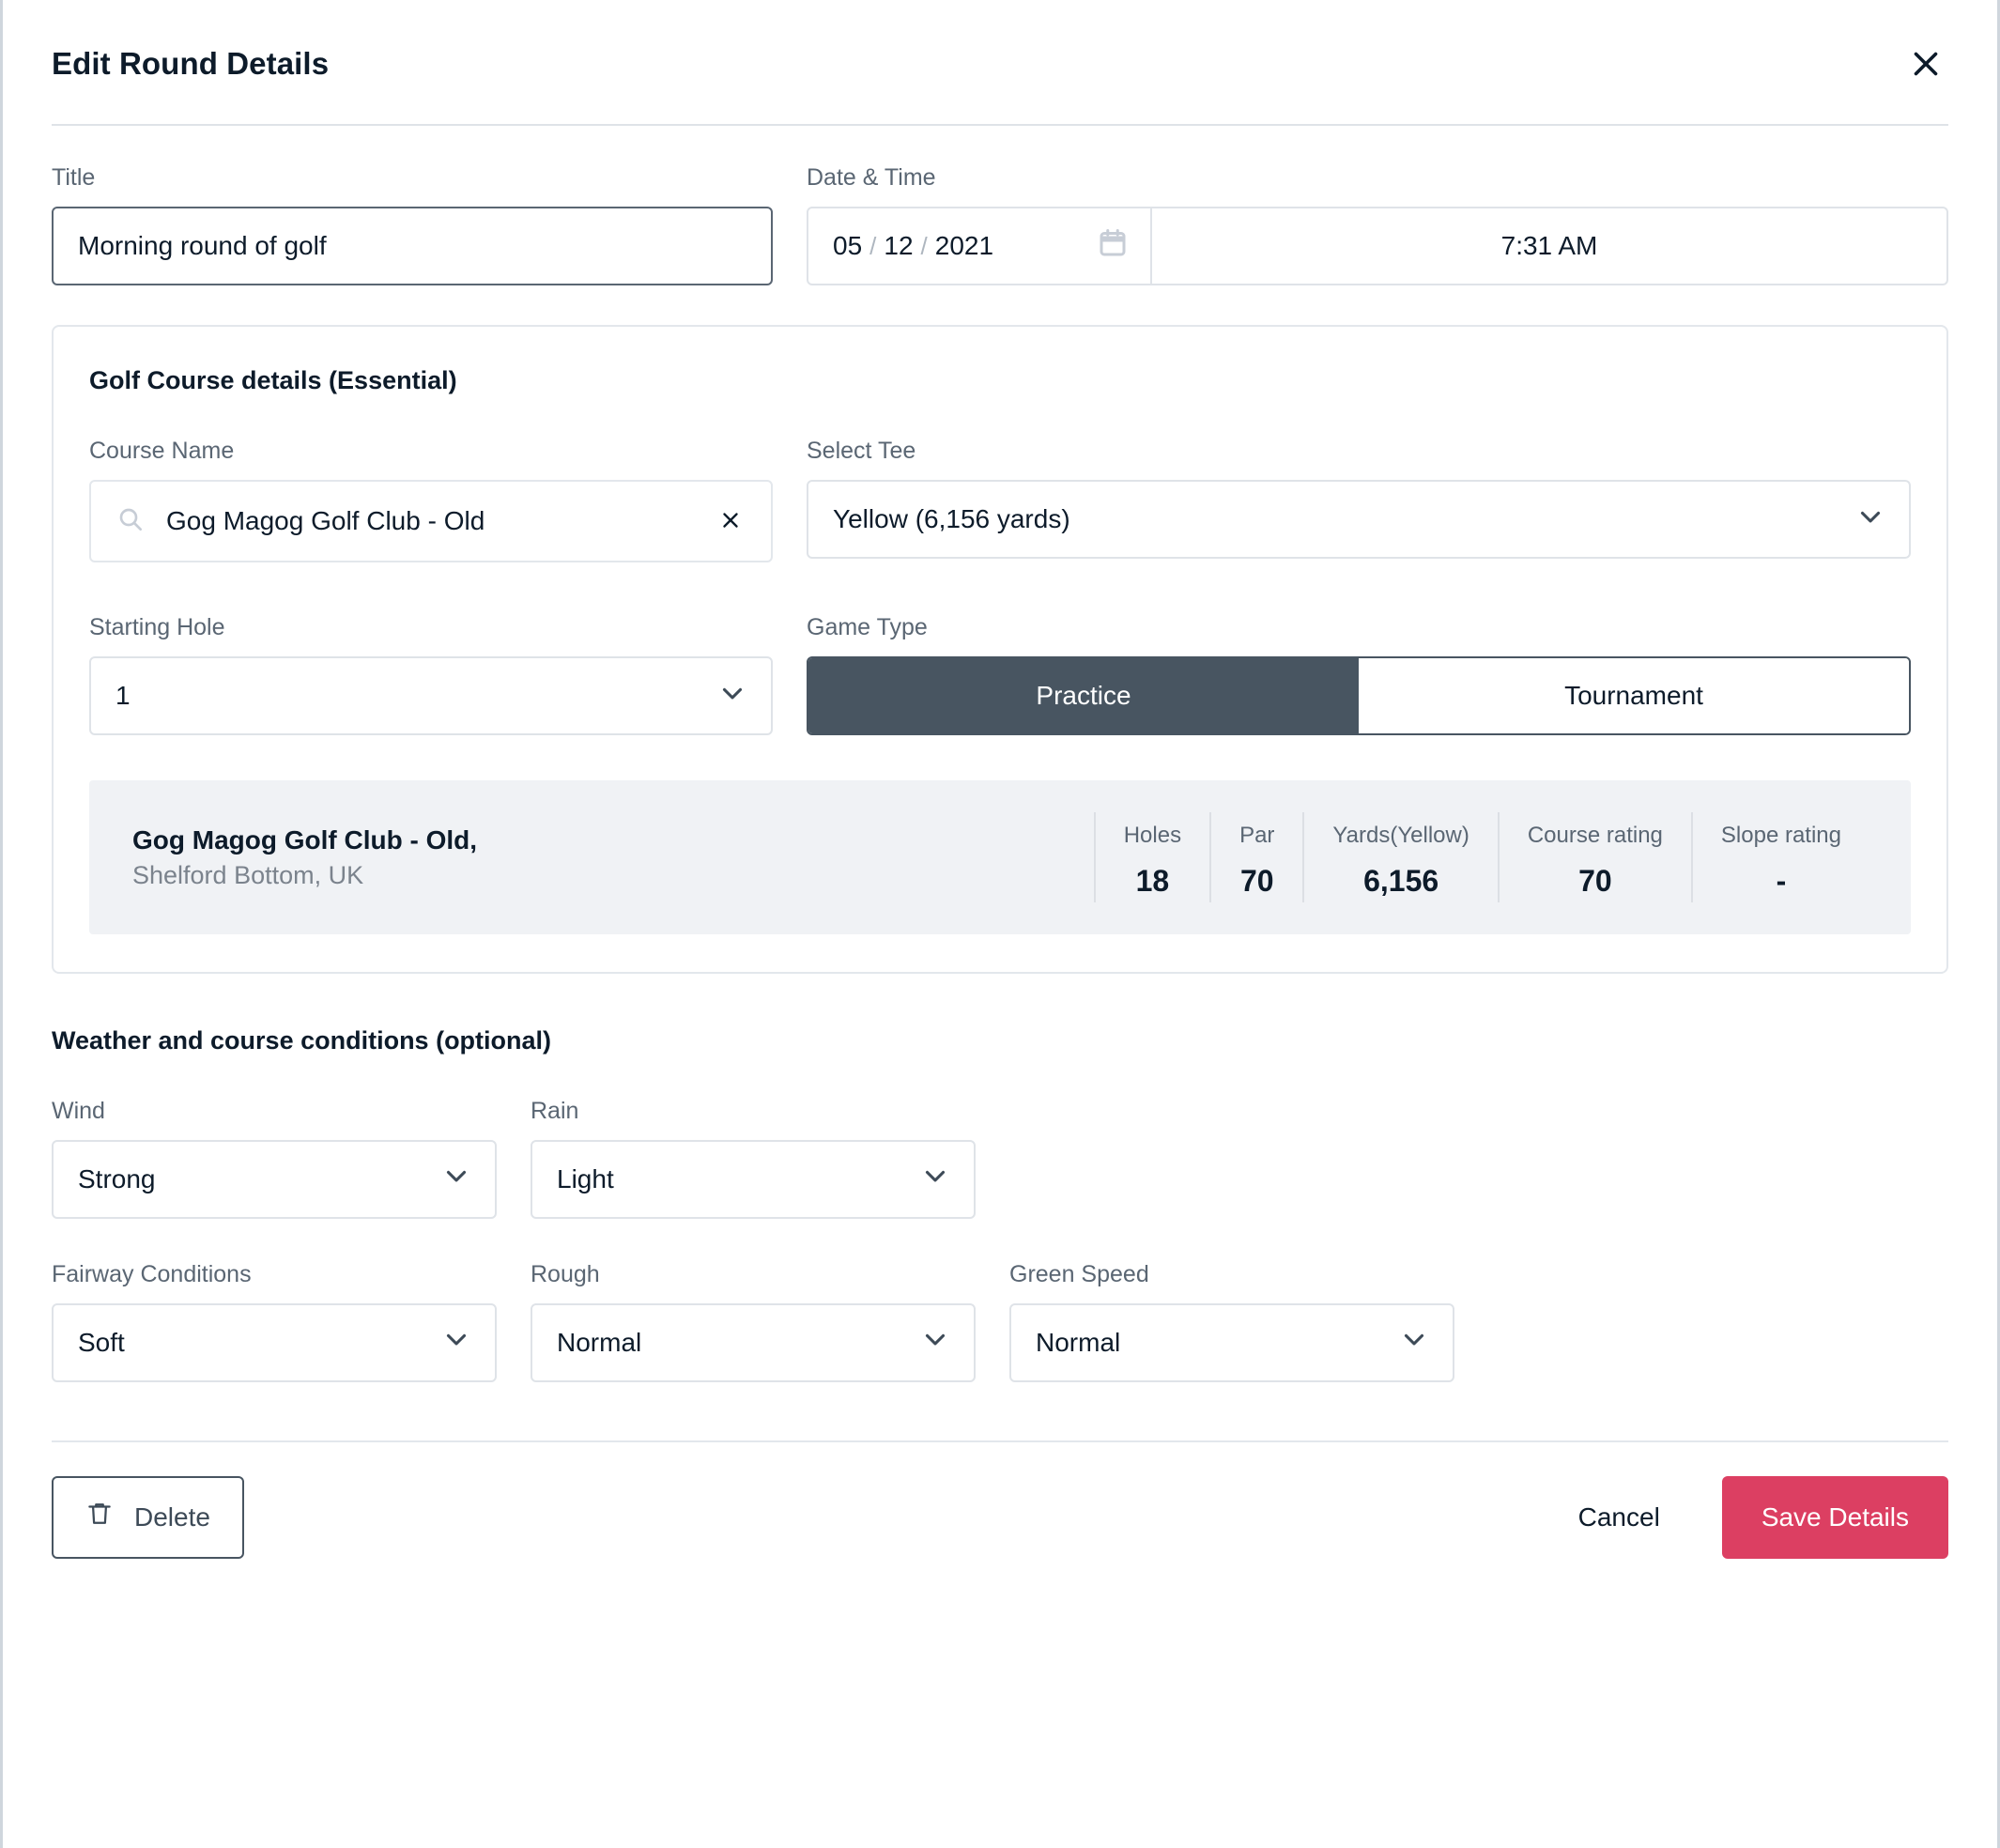  I want to click on trash-icon, so click(99, 1517).